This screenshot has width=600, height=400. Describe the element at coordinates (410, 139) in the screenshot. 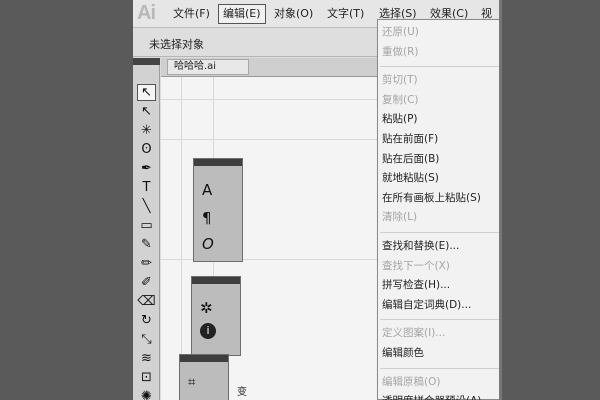

I see `menu-item-label: 贴在前面(F)` at that location.